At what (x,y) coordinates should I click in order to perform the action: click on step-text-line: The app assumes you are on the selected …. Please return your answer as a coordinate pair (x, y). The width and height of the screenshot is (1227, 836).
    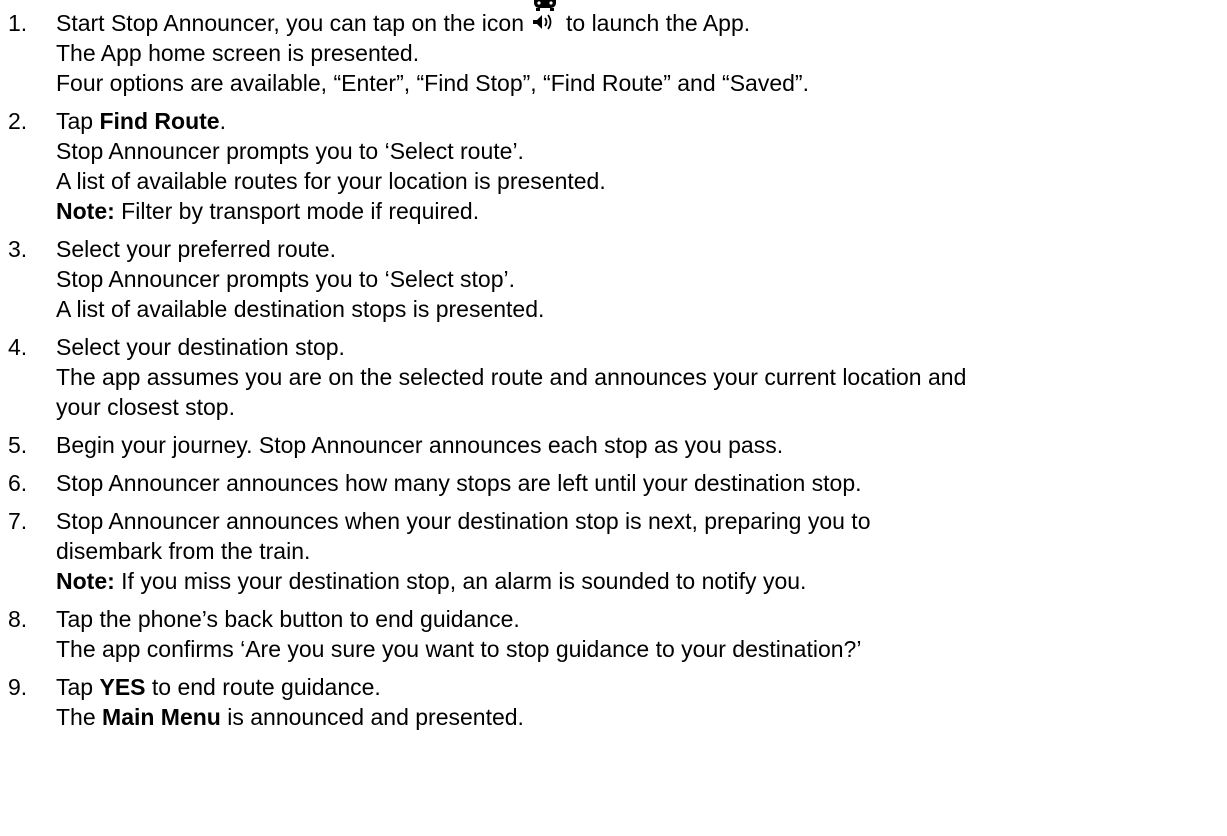
    Looking at the image, I should click on (511, 377).